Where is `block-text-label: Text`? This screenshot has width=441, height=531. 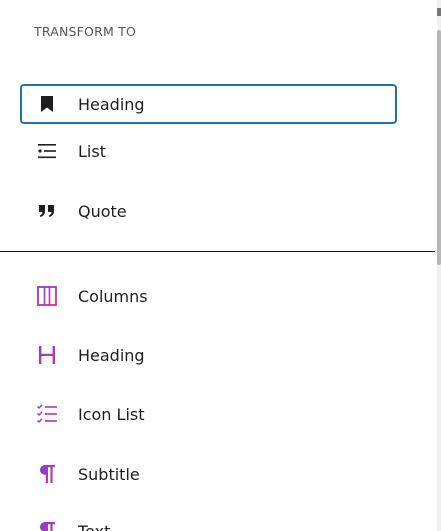
block-text-label: Text is located at coordinates (94, 526).